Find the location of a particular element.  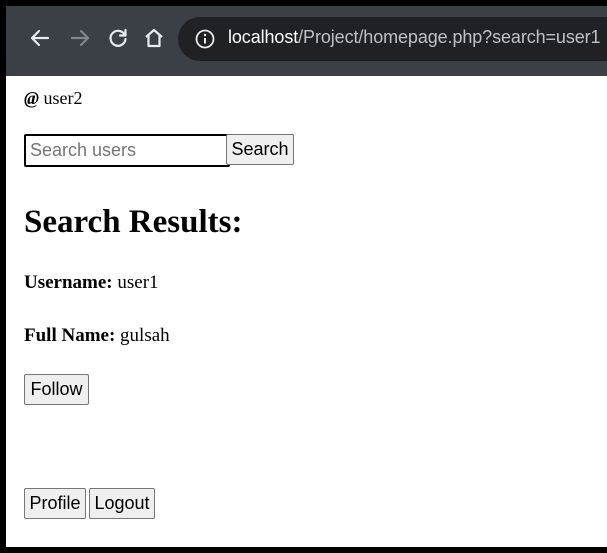

result-fullname: Full Name: gulsah is located at coordinates (97, 336).